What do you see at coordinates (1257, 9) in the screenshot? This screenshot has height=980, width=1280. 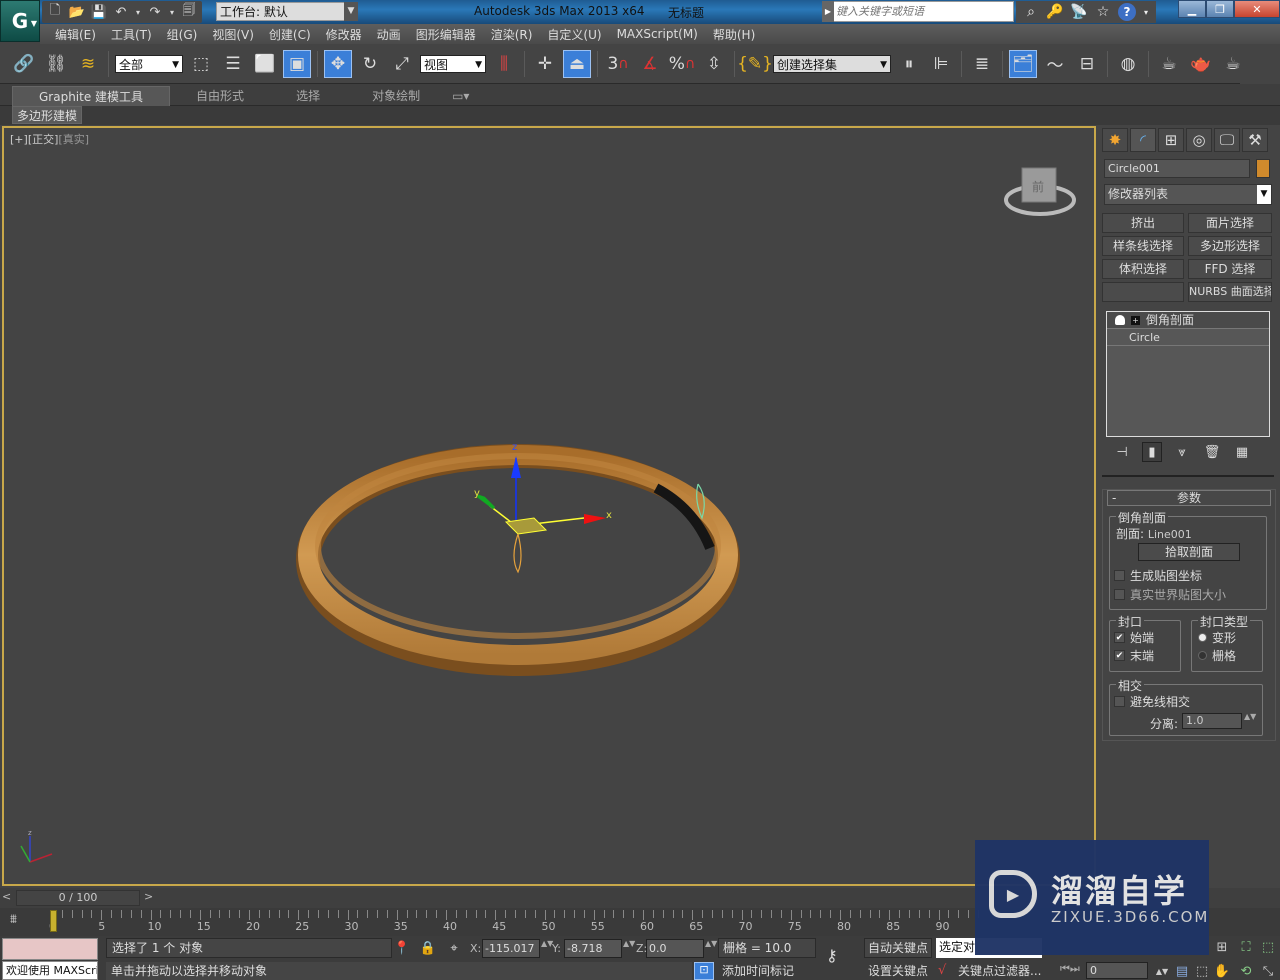 I see `close-button: ✕` at bounding box center [1257, 9].